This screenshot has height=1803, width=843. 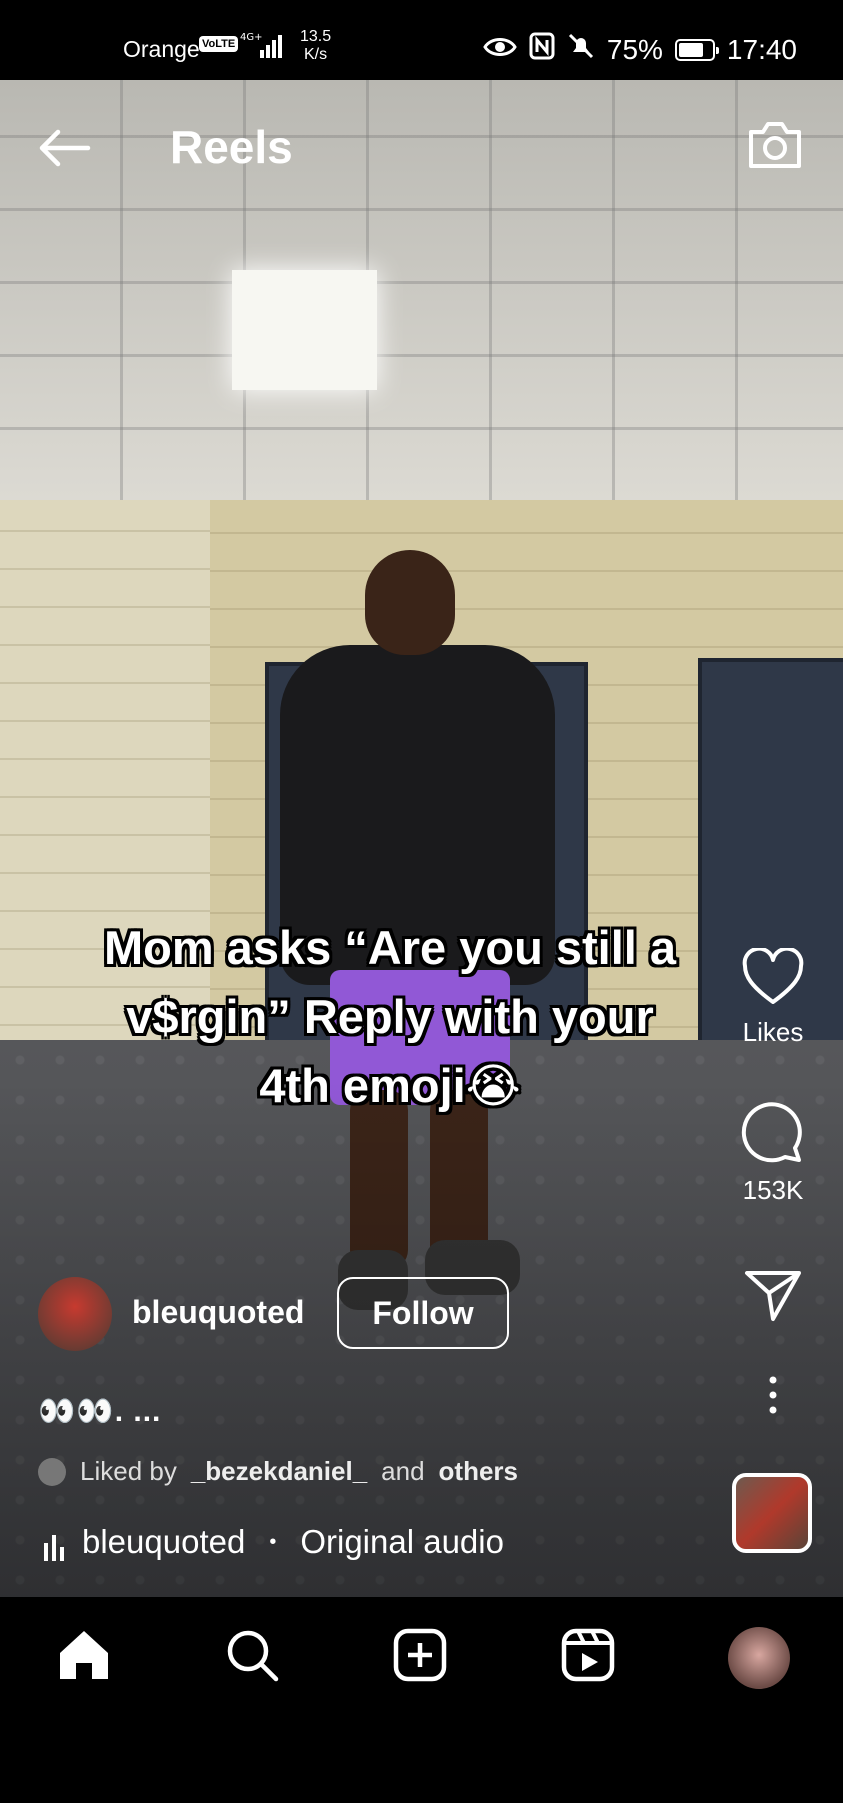 What do you see at coordinates (590, 1657) in the screenshot?
I see `reels-icon` at bounding box center [590, 1657].